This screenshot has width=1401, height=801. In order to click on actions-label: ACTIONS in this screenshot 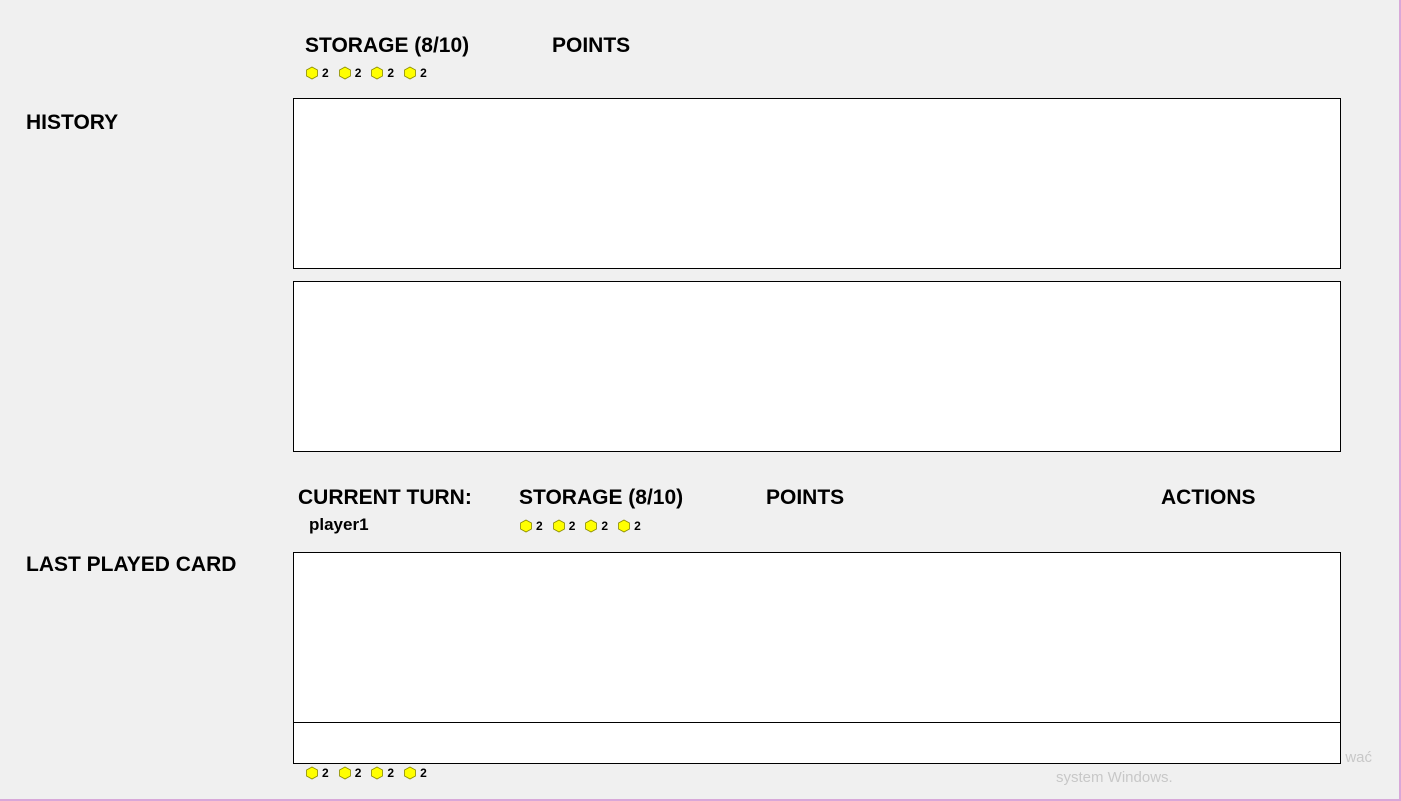, I will do `click(1208, 497)`.